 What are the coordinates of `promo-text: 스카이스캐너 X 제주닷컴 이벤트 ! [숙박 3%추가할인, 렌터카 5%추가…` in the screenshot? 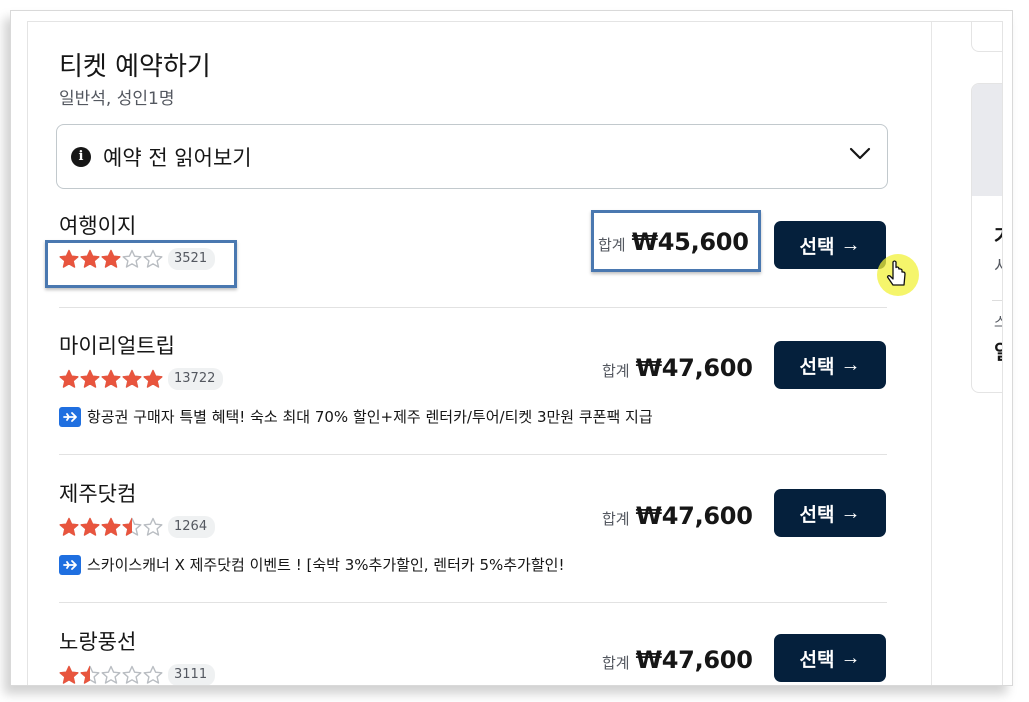 It's located at (326, 565).